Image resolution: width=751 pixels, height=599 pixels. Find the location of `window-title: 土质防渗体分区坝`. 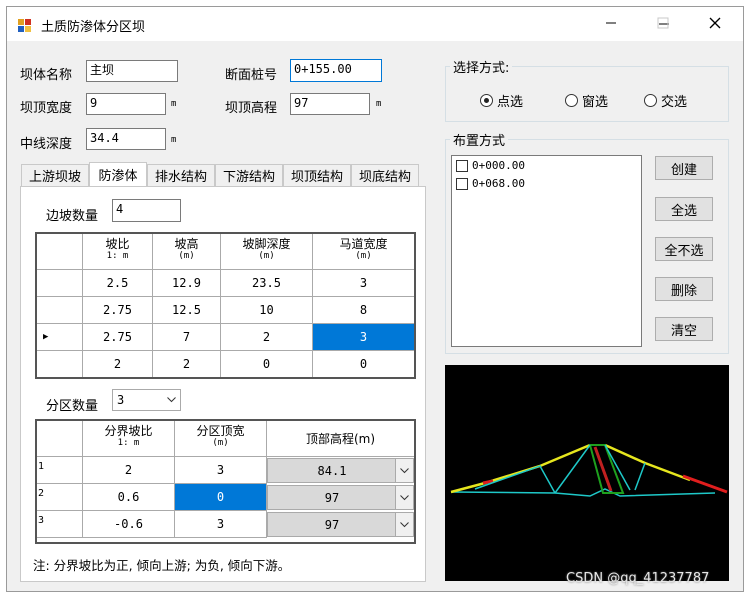

window-title: 土质防渗体分区坝 is located at coordinates (93, 27).